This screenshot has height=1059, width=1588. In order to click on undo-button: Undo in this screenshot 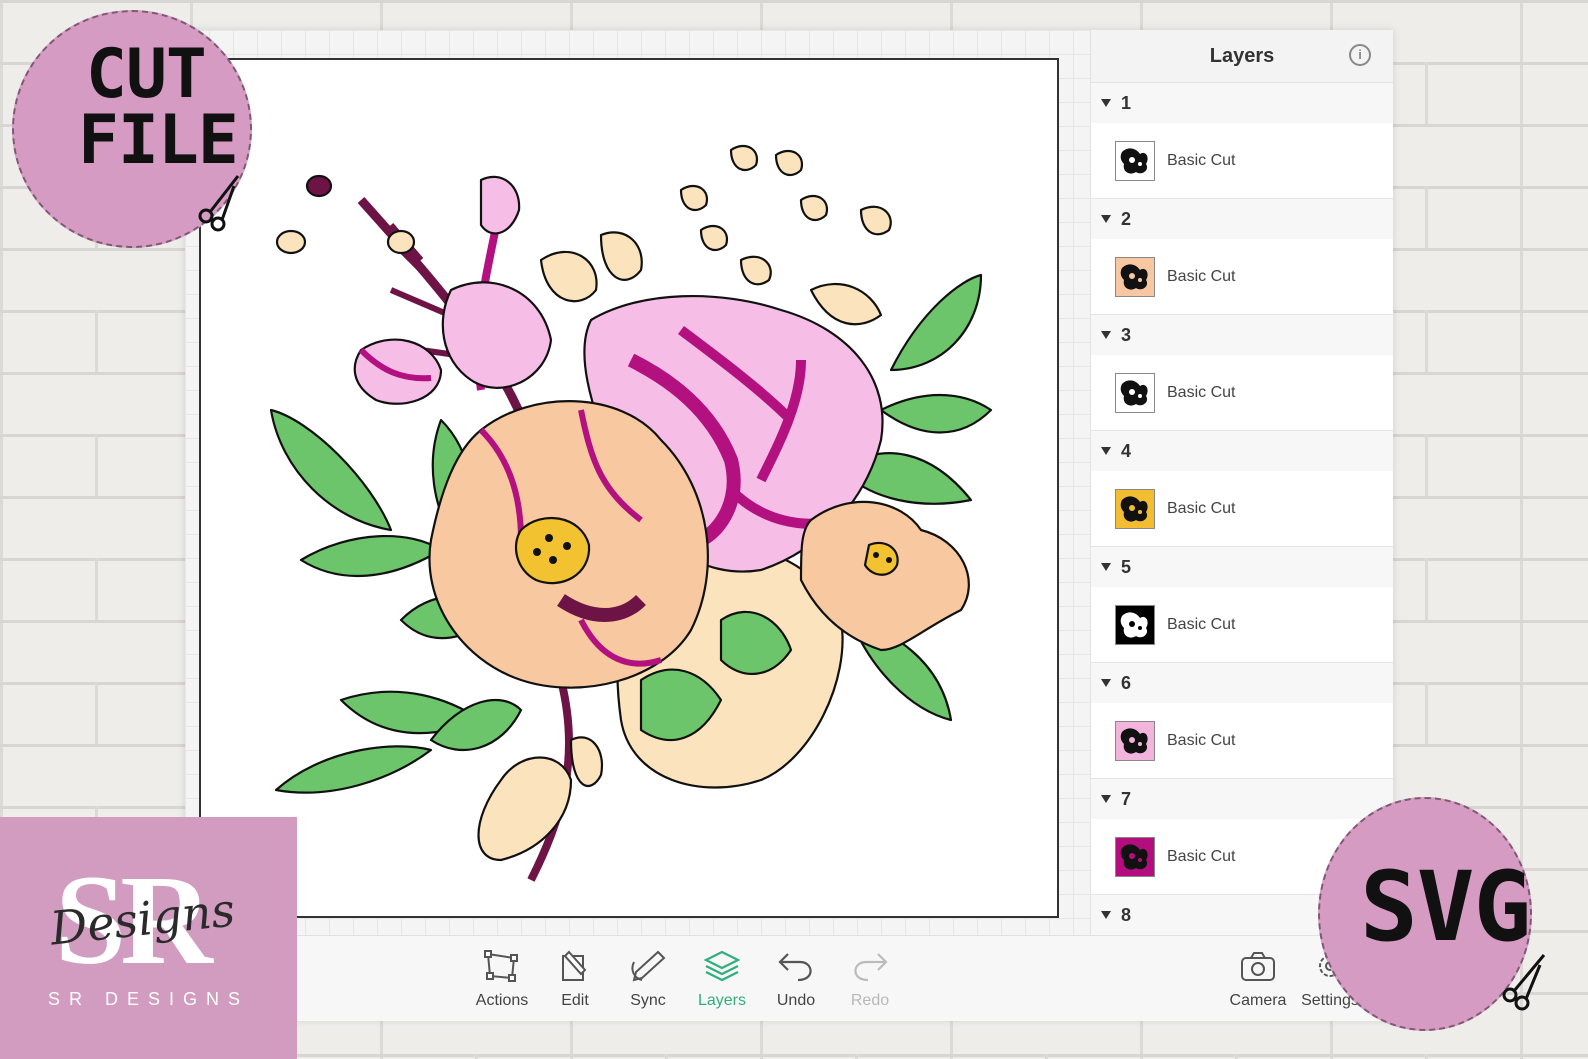, I will do `click(796, 979)`.